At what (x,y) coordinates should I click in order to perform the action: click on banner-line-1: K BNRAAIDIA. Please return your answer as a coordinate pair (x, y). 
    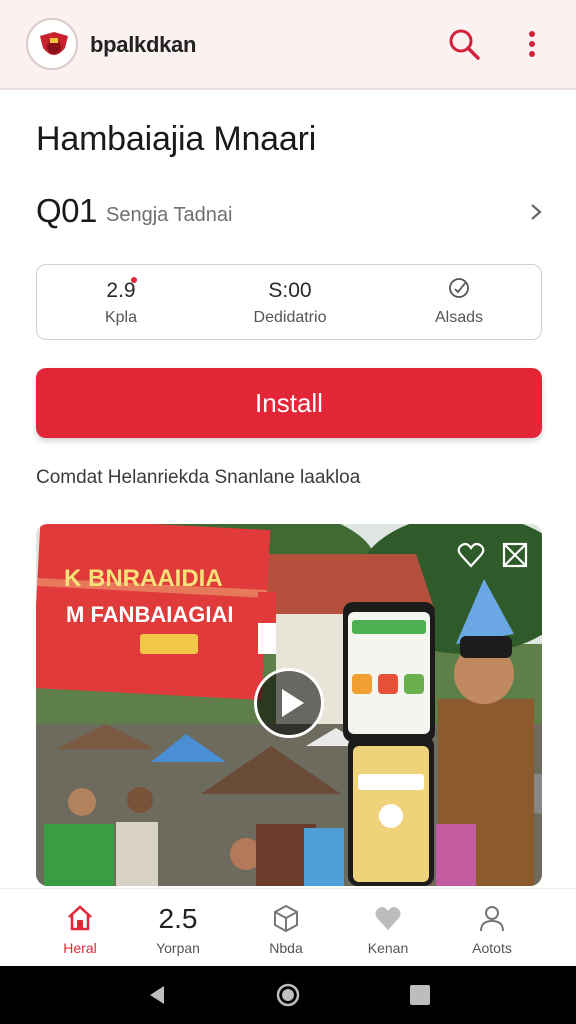
    Looking at the image, I should click on (143, 578).